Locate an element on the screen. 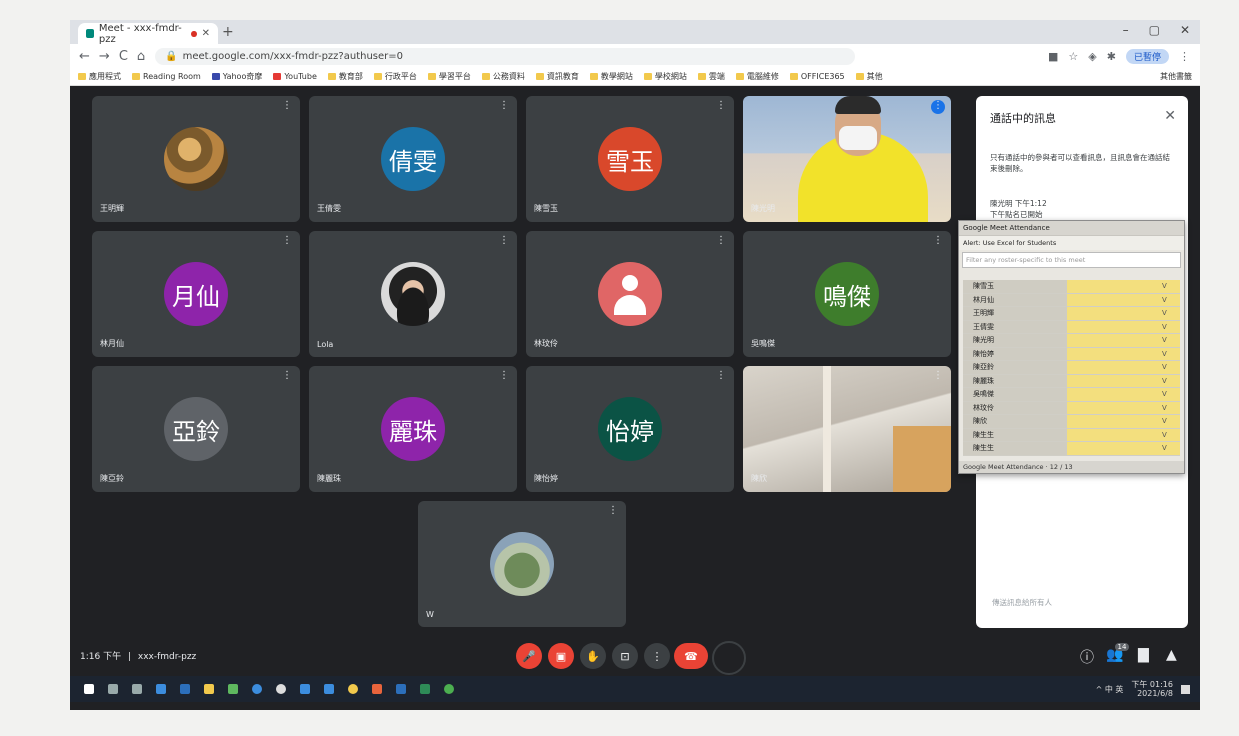  chrome-icon is located at coordinates (353, 689).